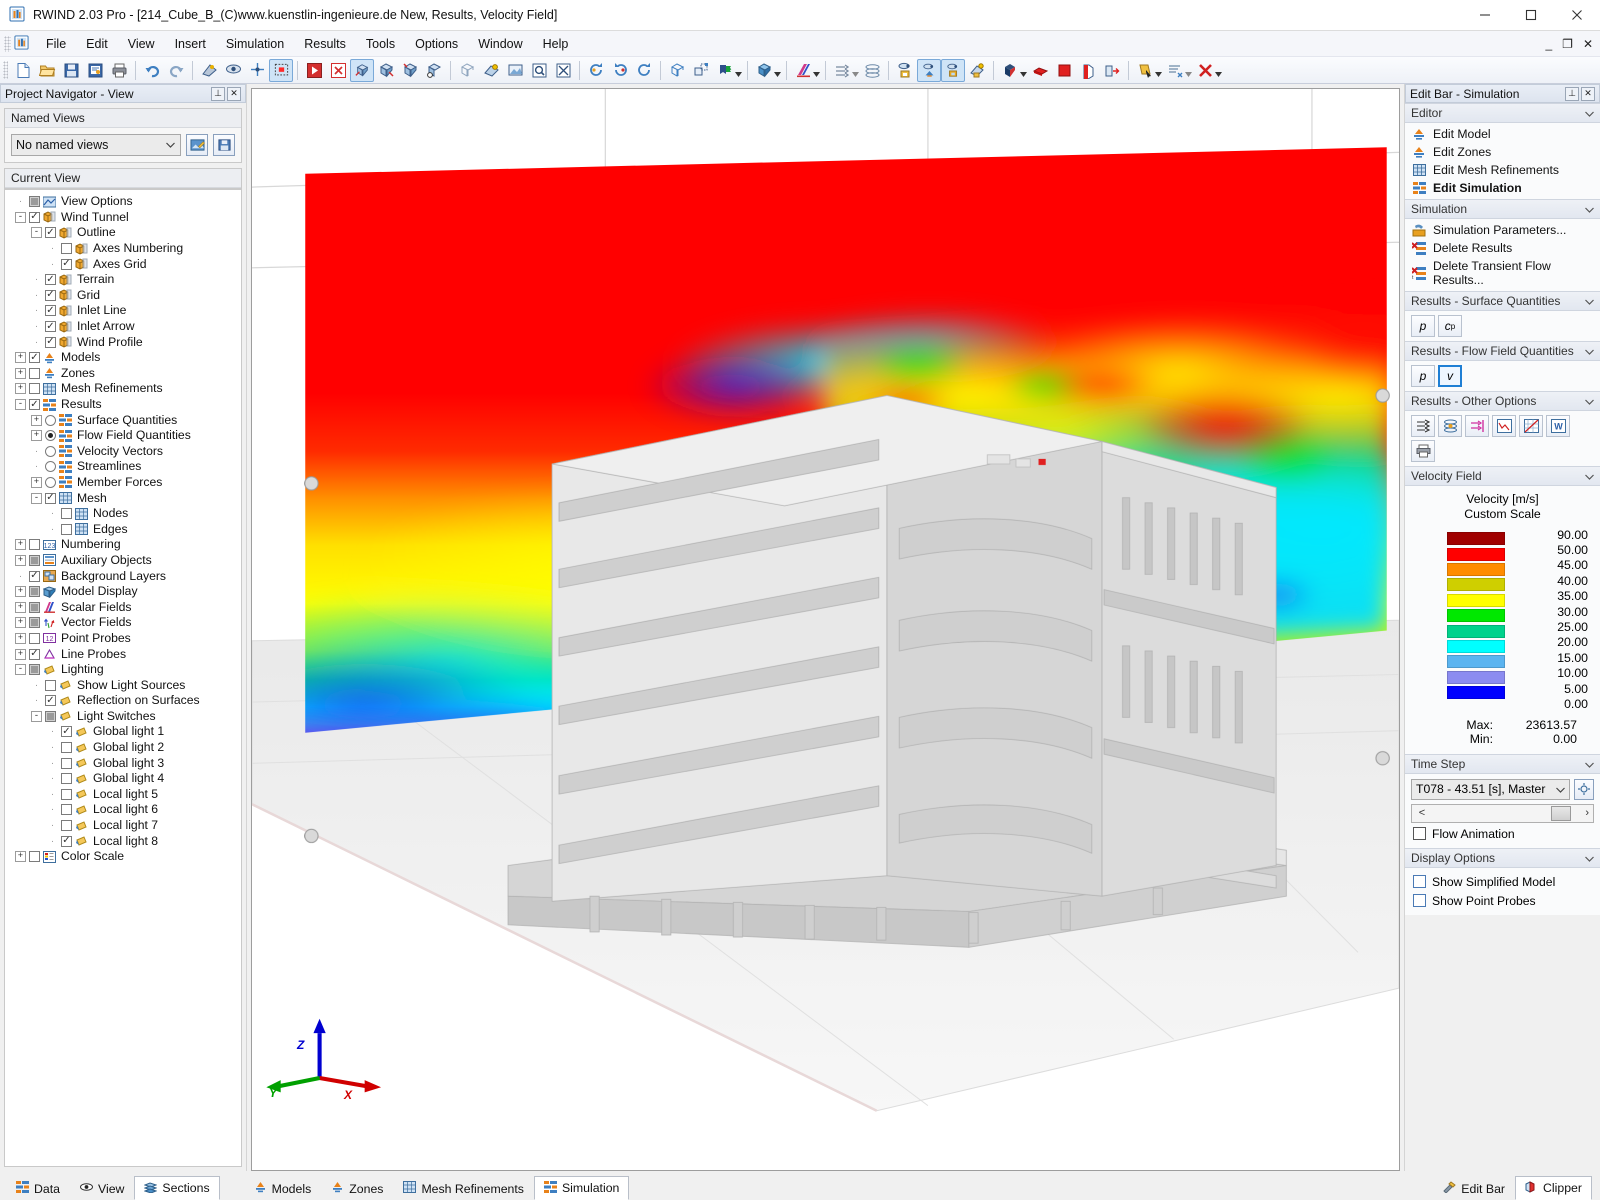 This screenshot has height=1200, width=1600. I want to click on tree-item-axes-numbering: · Axes Numbering, so click(125, 249).